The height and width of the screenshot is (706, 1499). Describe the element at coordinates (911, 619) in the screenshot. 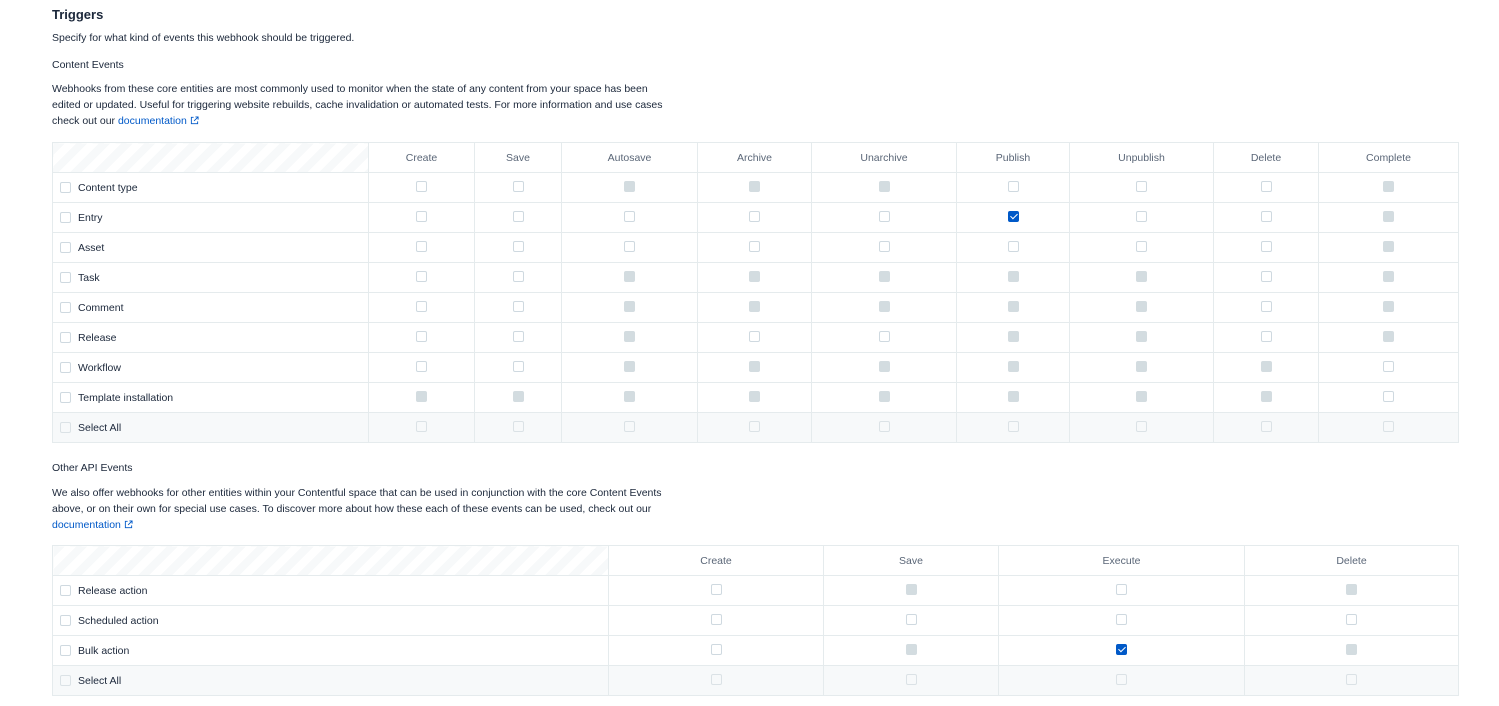

I see `checkbox-scheduled-action-save` at that location.